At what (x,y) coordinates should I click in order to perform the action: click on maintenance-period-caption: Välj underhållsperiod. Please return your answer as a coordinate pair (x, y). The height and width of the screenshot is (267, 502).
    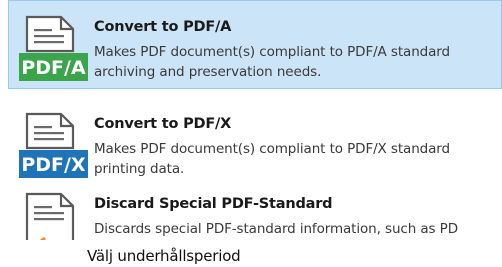
    Looking at the image, I should click on (164, 256).